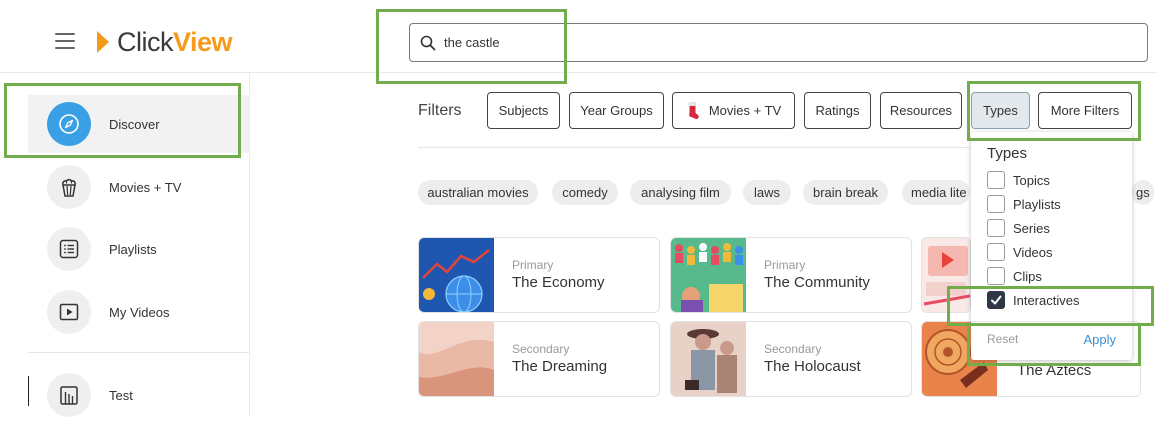 The image size is (1157, 424). I want to click on sidebar-item-test: Test, so click(138, 395).